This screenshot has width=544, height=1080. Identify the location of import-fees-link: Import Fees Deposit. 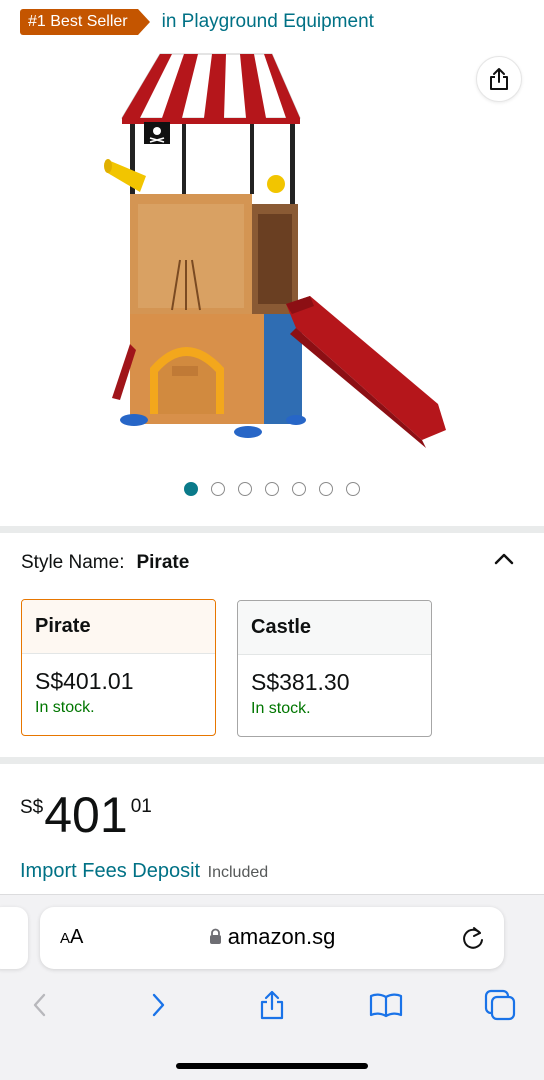
(110, 871).